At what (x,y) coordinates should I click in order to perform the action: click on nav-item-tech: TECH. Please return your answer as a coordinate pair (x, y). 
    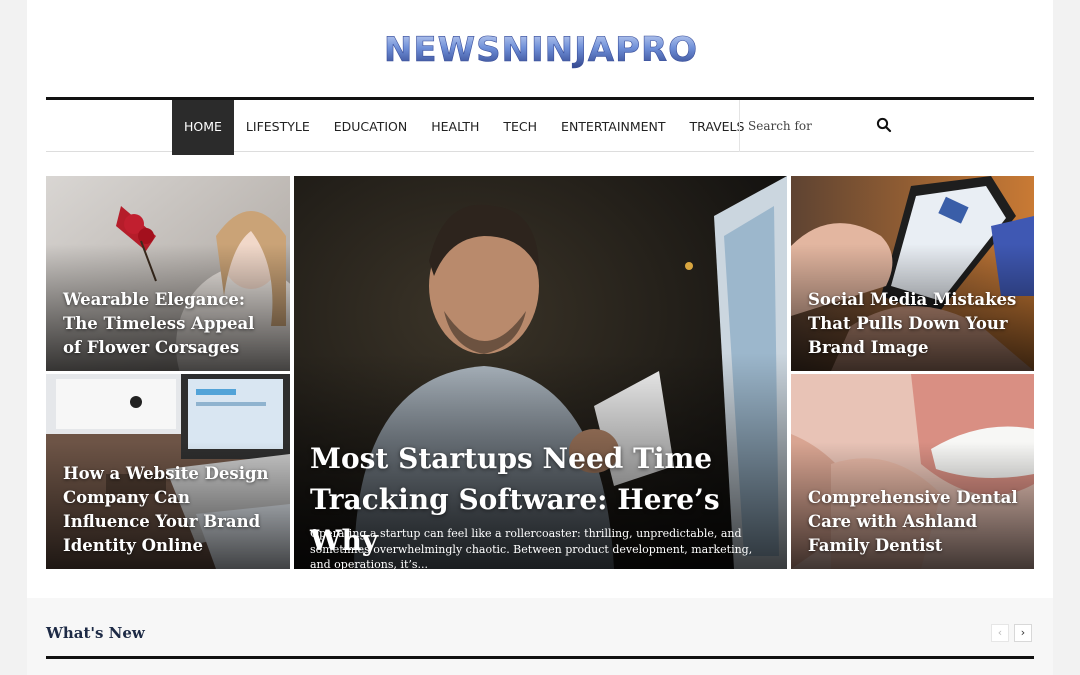
    Looking at the image, I should click on (520, 127).